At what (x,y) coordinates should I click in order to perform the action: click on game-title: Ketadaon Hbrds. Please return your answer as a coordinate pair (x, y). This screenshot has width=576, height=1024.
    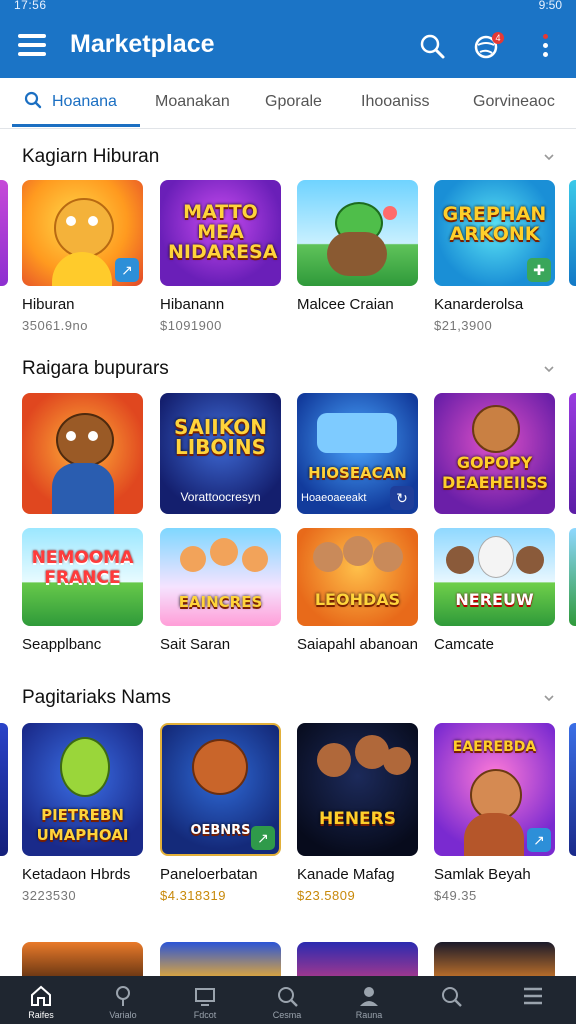
    Looking at the image, I should click on (76, 874).